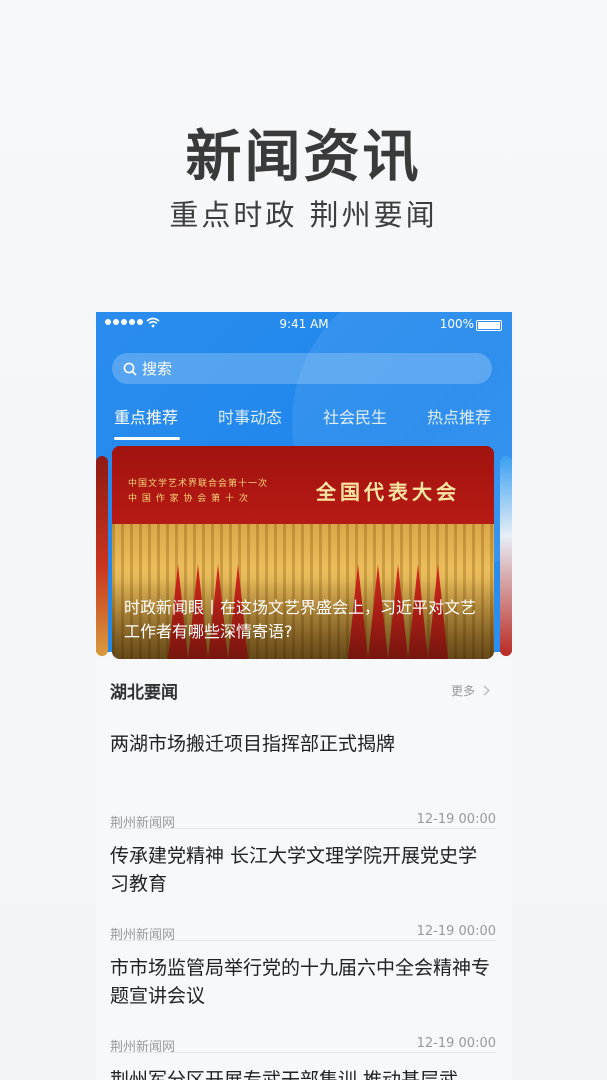 The height and width of the screenshot is (1080, 607). What do you see at coordinates (303, 157) in the screenshot?
I see `promo-title: 新闻资讯` at bounding box center [303, 157].